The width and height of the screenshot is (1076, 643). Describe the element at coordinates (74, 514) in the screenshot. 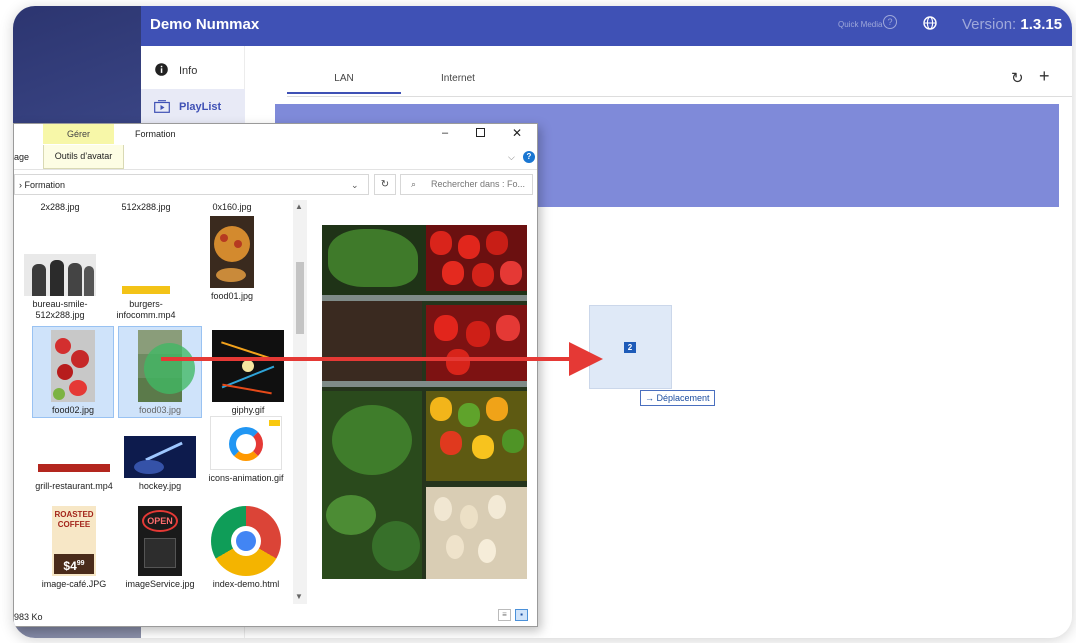

I see `thumb-roasted-text: ROASTED` at that location.